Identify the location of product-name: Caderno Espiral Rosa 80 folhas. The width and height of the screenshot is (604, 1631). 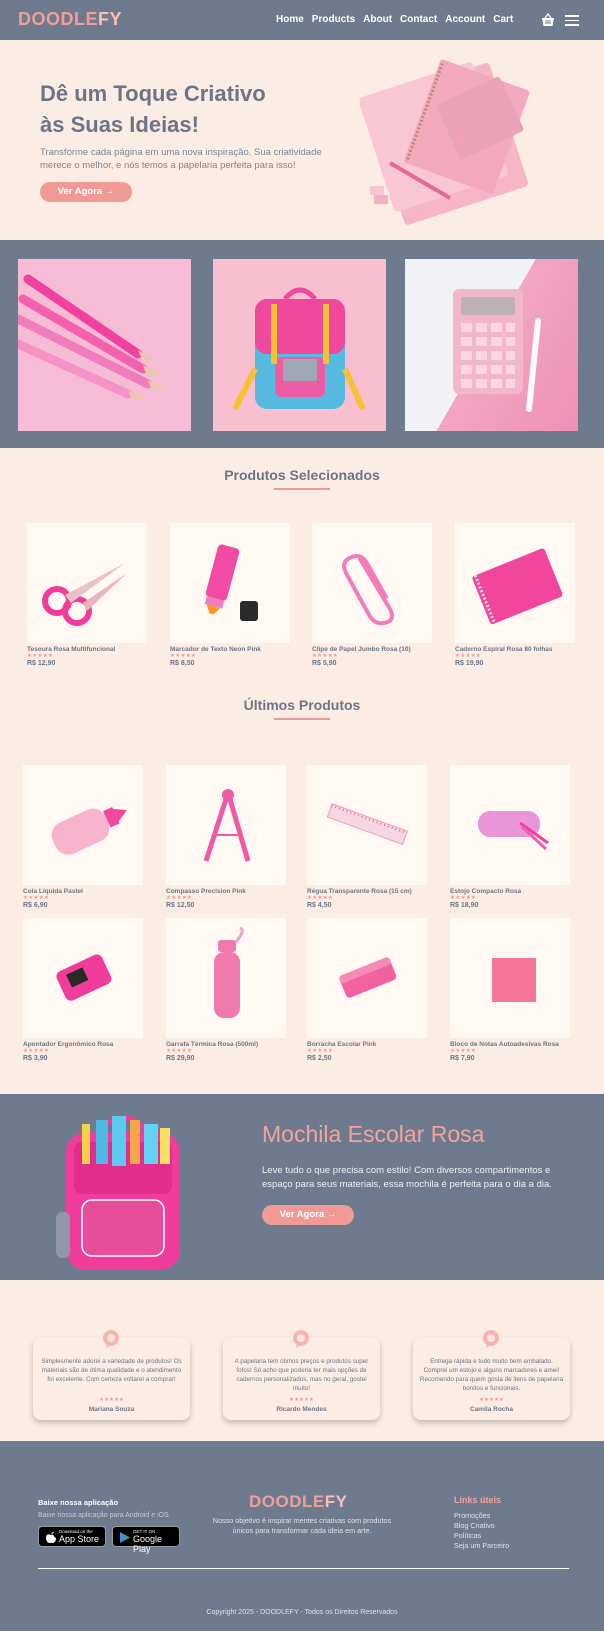
(504, 649).